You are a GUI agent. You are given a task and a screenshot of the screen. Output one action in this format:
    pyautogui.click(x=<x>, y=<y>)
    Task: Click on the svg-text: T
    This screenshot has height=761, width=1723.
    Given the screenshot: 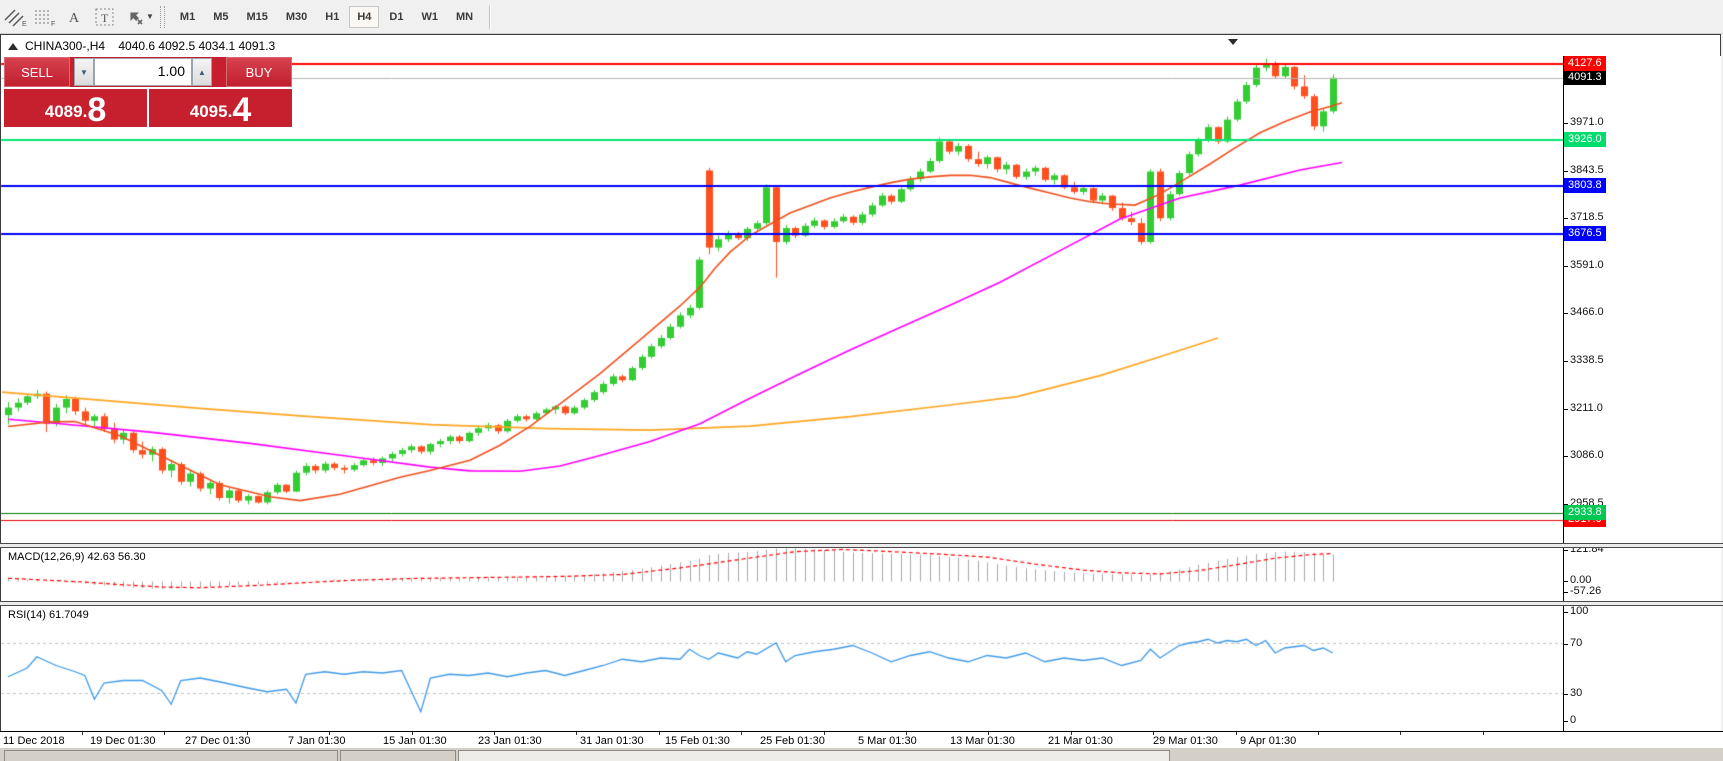 What is the action you would take?
    pyautogui.click(x=105, y=18)
    